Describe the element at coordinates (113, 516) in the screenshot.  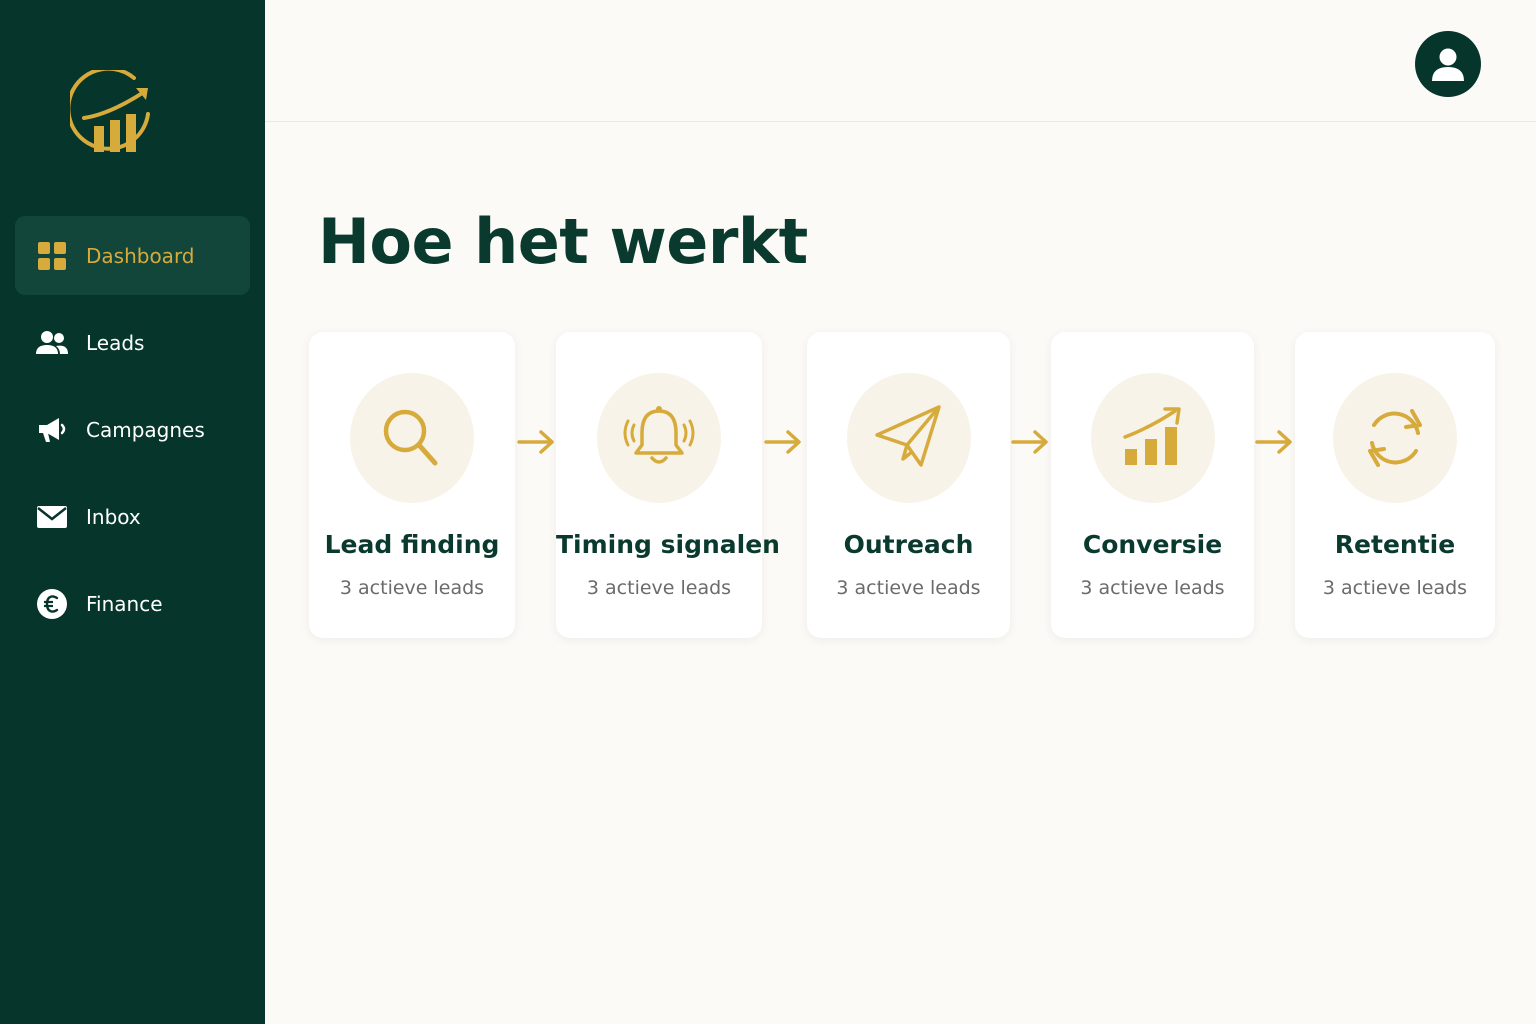
I see `sidebar-item-label: Inbox` at that location.